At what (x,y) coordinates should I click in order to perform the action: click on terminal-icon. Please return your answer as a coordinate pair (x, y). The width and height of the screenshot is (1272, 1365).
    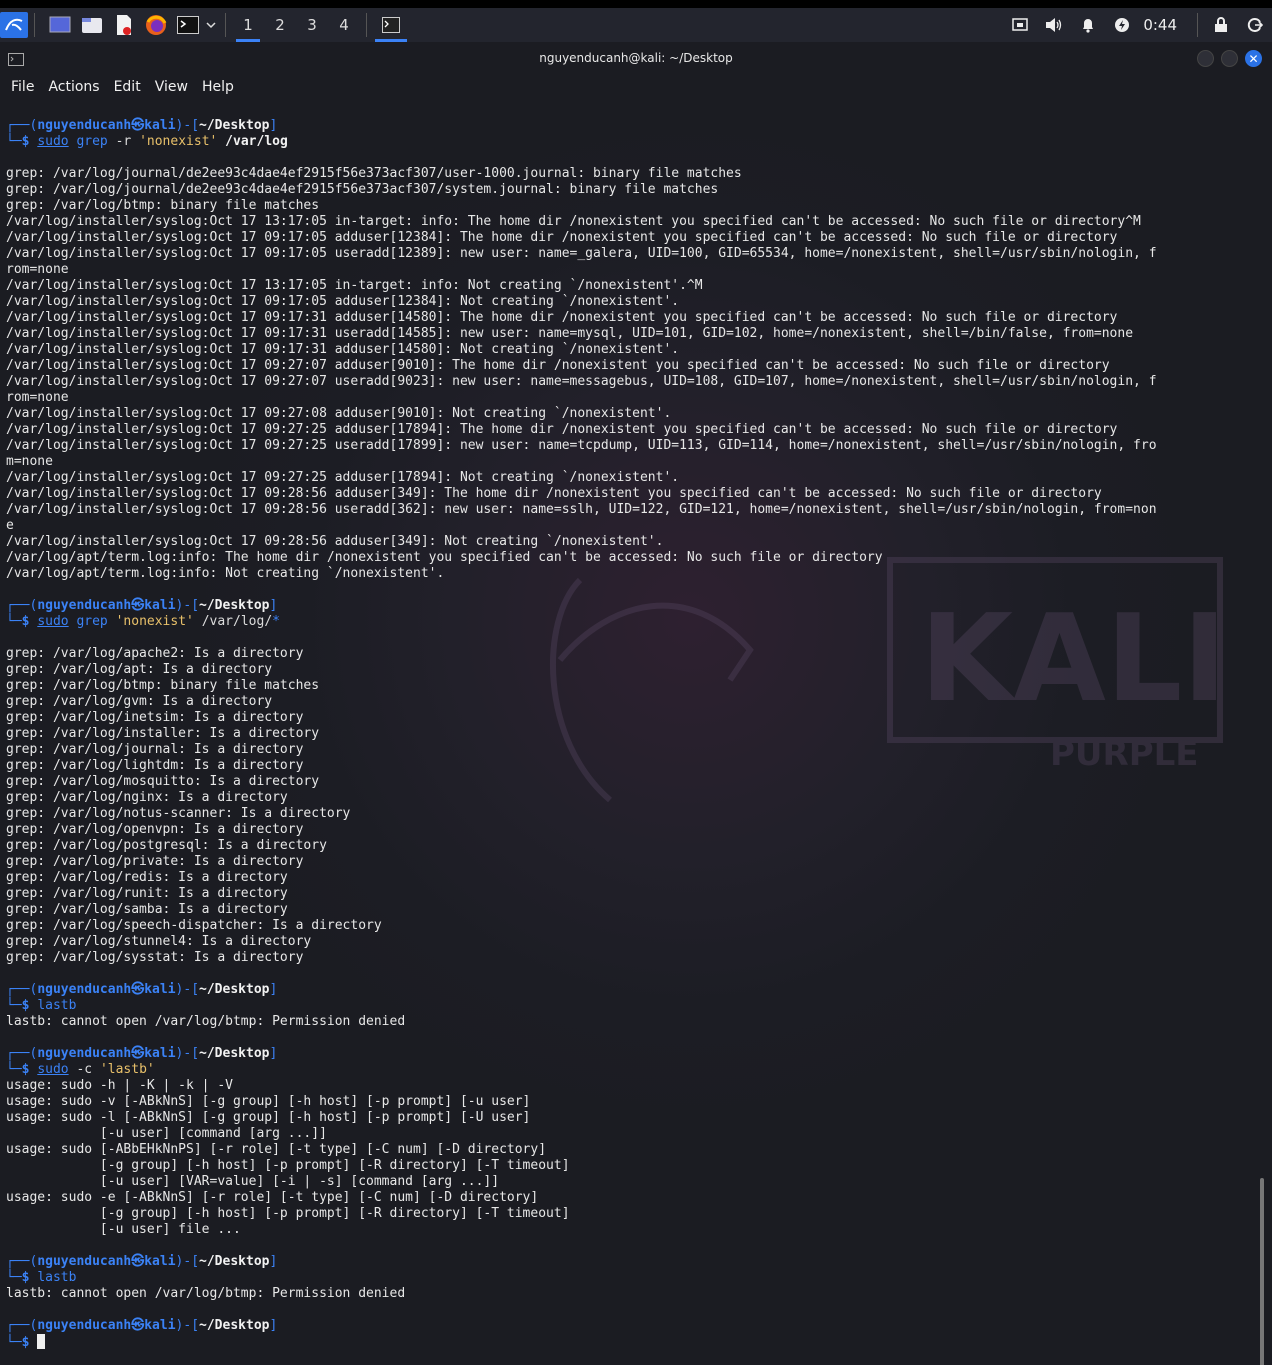
    Looking at the image, I should click on (188, 25).